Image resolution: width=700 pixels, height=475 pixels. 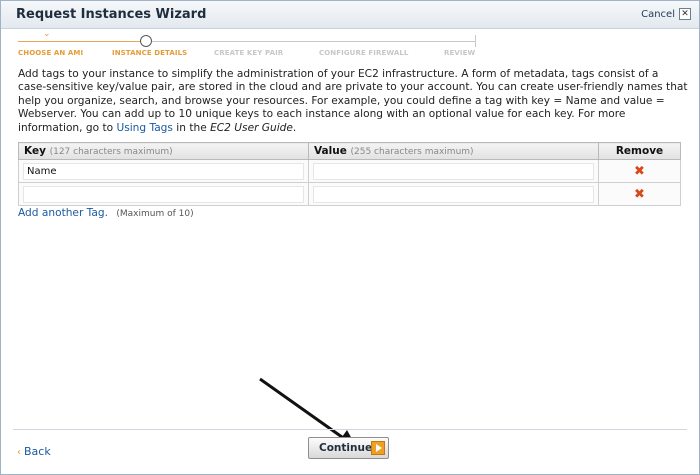 I want to click on value-column-header: Value (255 characters maximum), so click(x=453, y=151).